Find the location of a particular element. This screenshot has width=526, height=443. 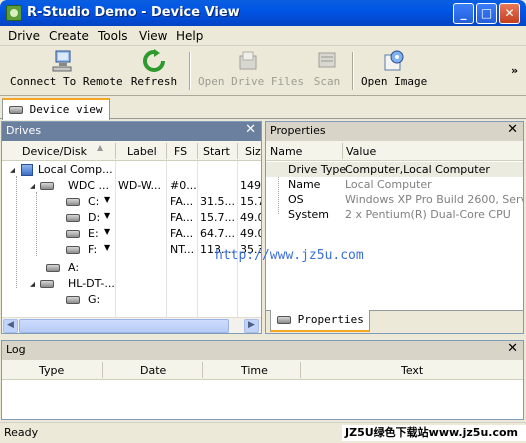

column-value: Value is located at coordinates (361, 151).